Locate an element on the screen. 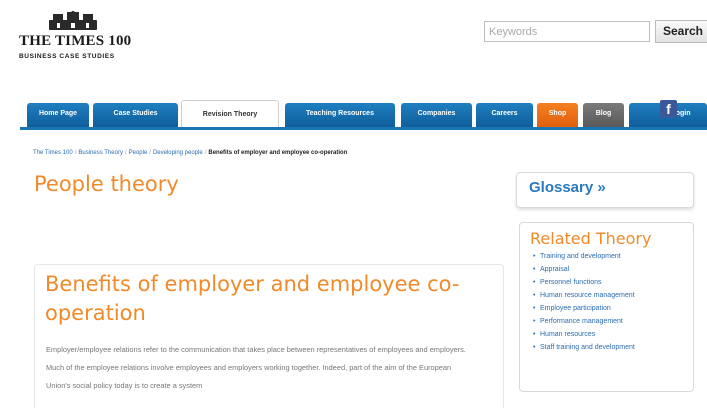  times-100-logo: THE TIMES 100 BUSINESS CASE STUDIES is located at coordinates (89, 41).